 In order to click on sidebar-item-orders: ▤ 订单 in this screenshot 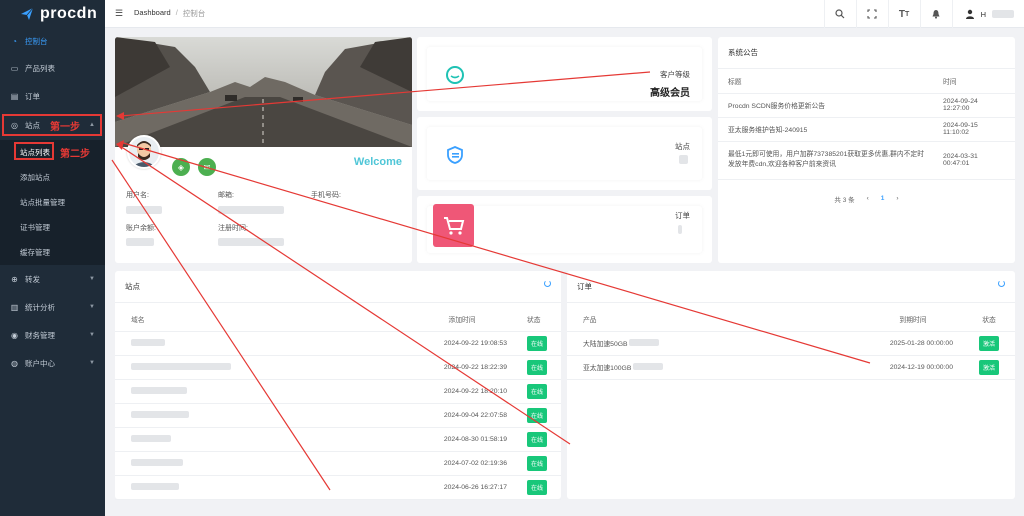, I will do `click(52, 96)`.